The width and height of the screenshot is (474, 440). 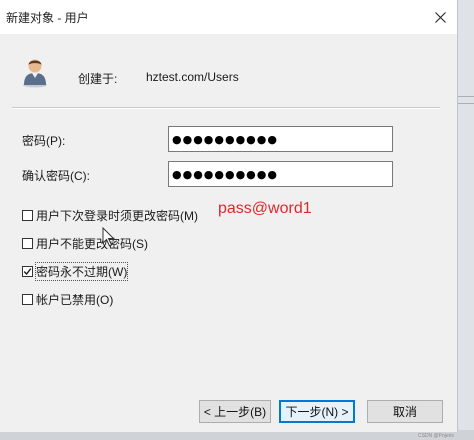 I want to click on option-cannot-change-password: 用户不能更改密码(S), so click(x=85, y=243).